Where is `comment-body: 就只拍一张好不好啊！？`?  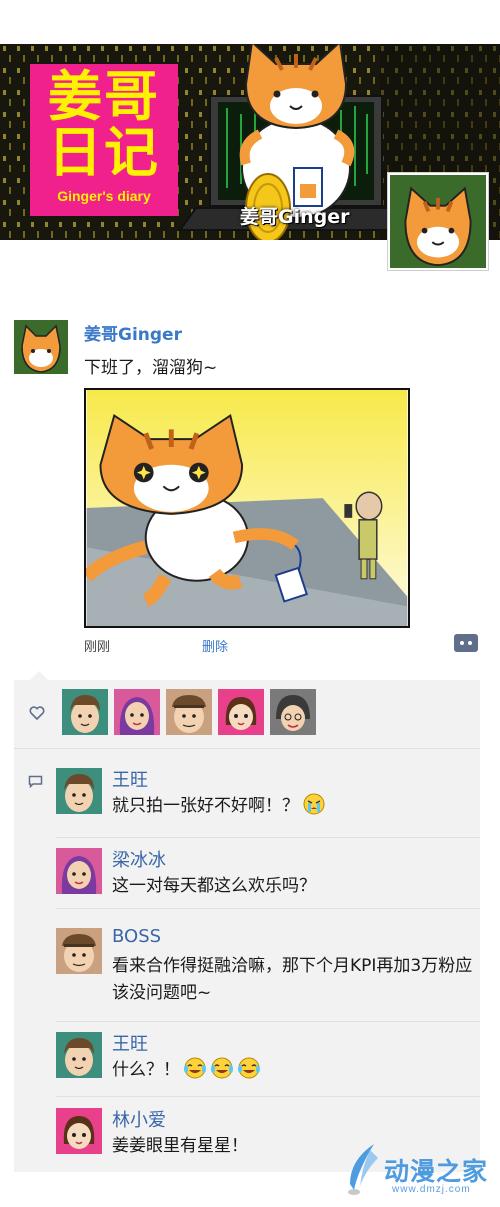
comment-body: 就只拍一张好不好啊！？ is located at coordinates (205, 806).